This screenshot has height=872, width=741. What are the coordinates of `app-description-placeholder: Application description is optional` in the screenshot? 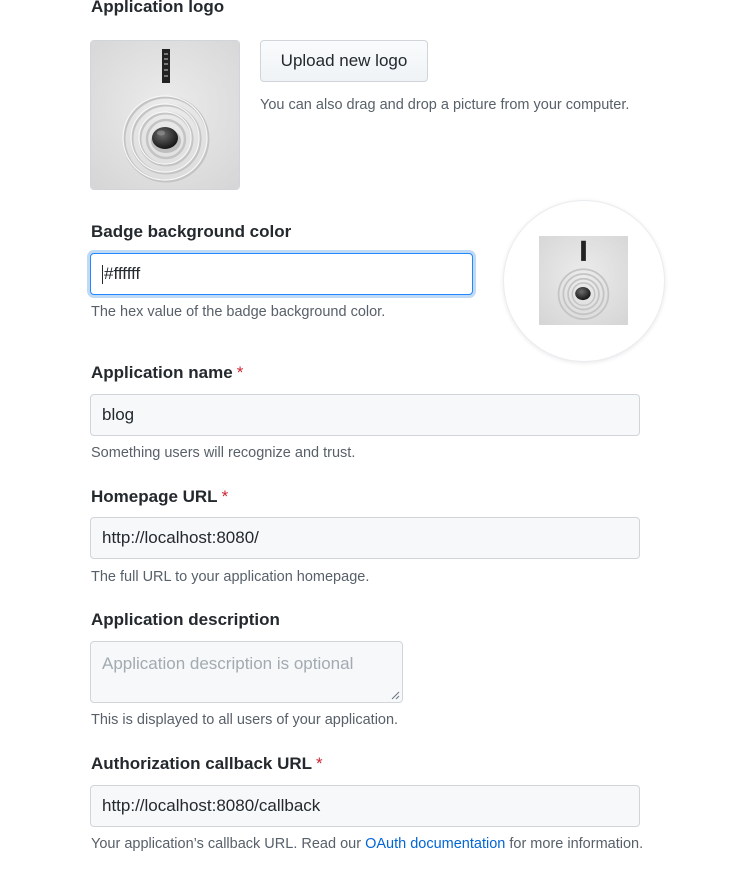 It's located at (228, 663).